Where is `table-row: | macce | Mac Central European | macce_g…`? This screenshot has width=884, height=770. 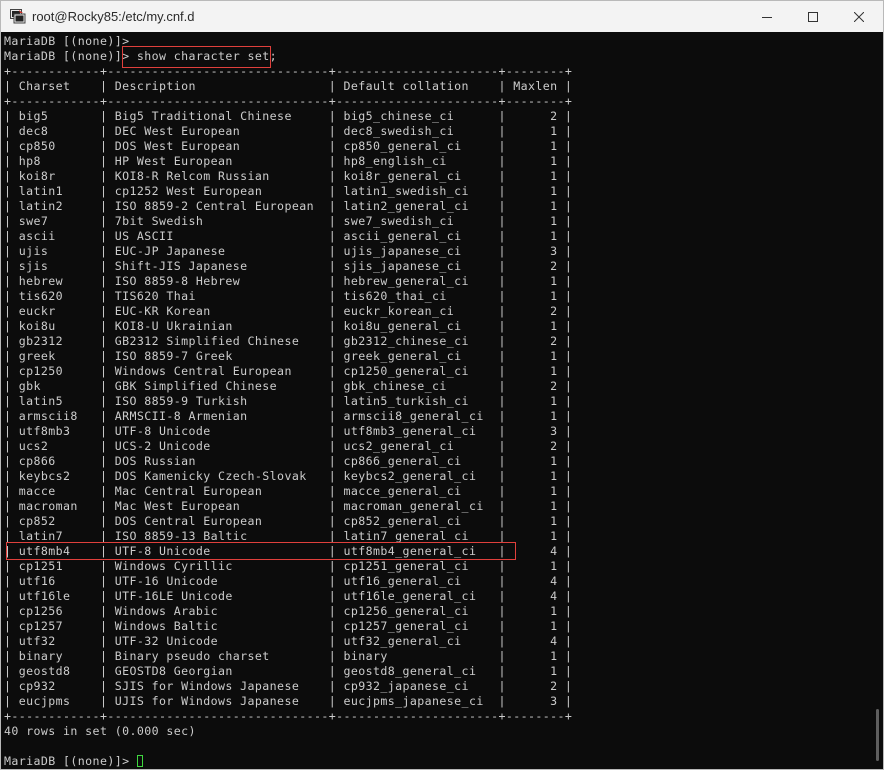
table-row: | macce | Mac Central European | macce_g… is located at coordinates (288, 491).